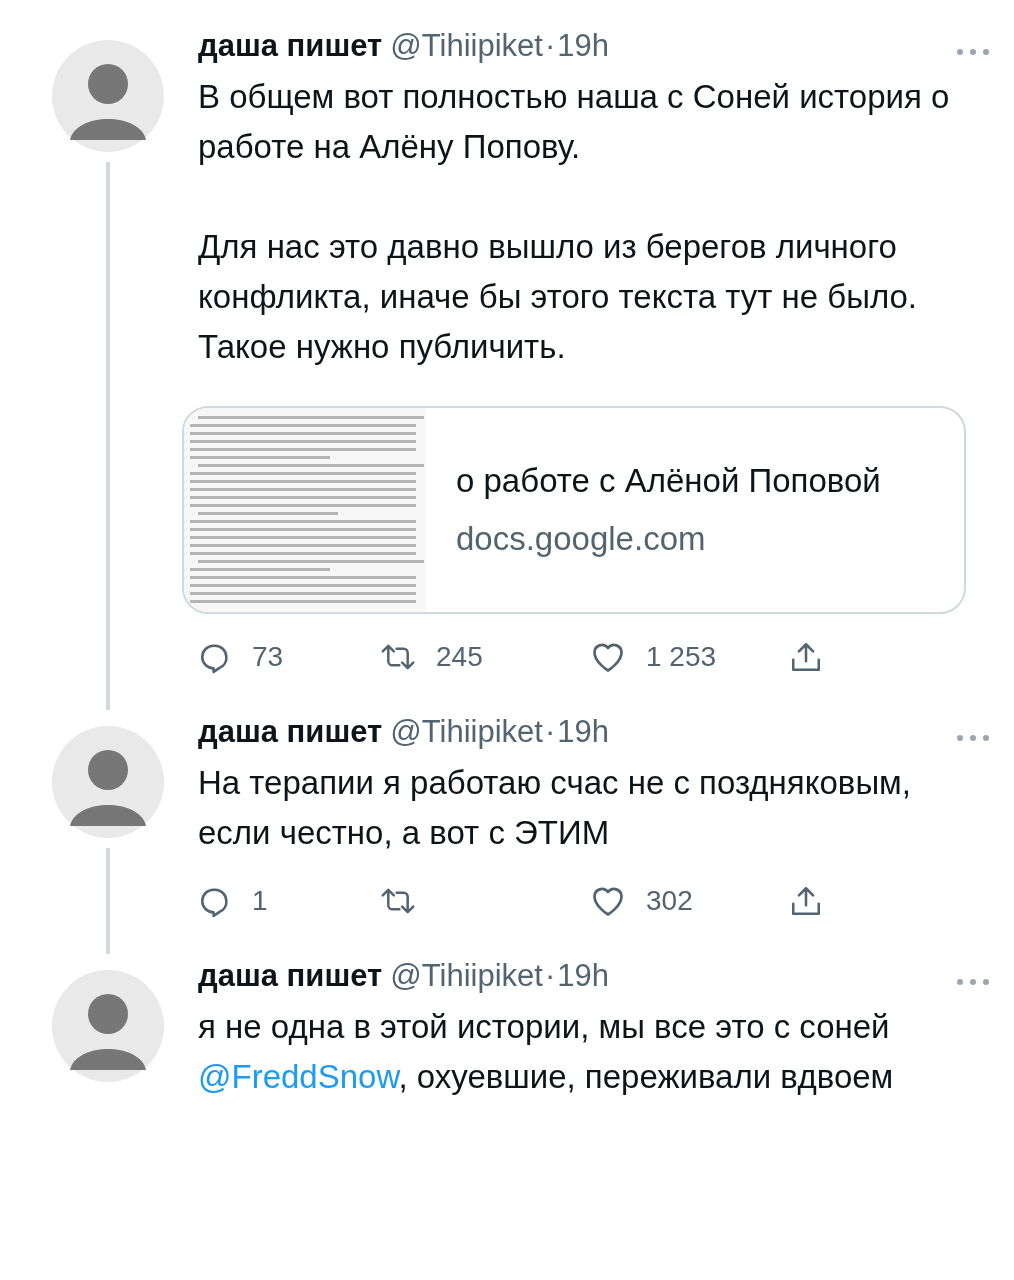 The width and height of the screenshot is (1014, 1280). I want to click on tweet-text: В общем вот полностью наша с Соней история о работе на Алёну Попову., so click(574, 122).